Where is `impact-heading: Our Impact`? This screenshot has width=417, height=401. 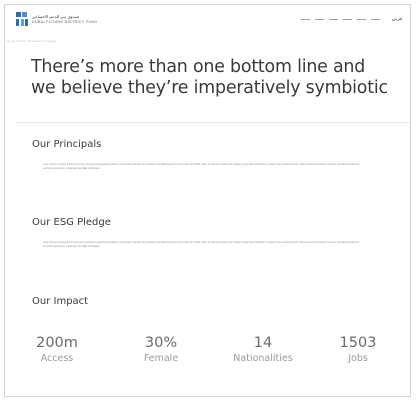 impact-heading: Our Impact is located at coordinates (60, 301).